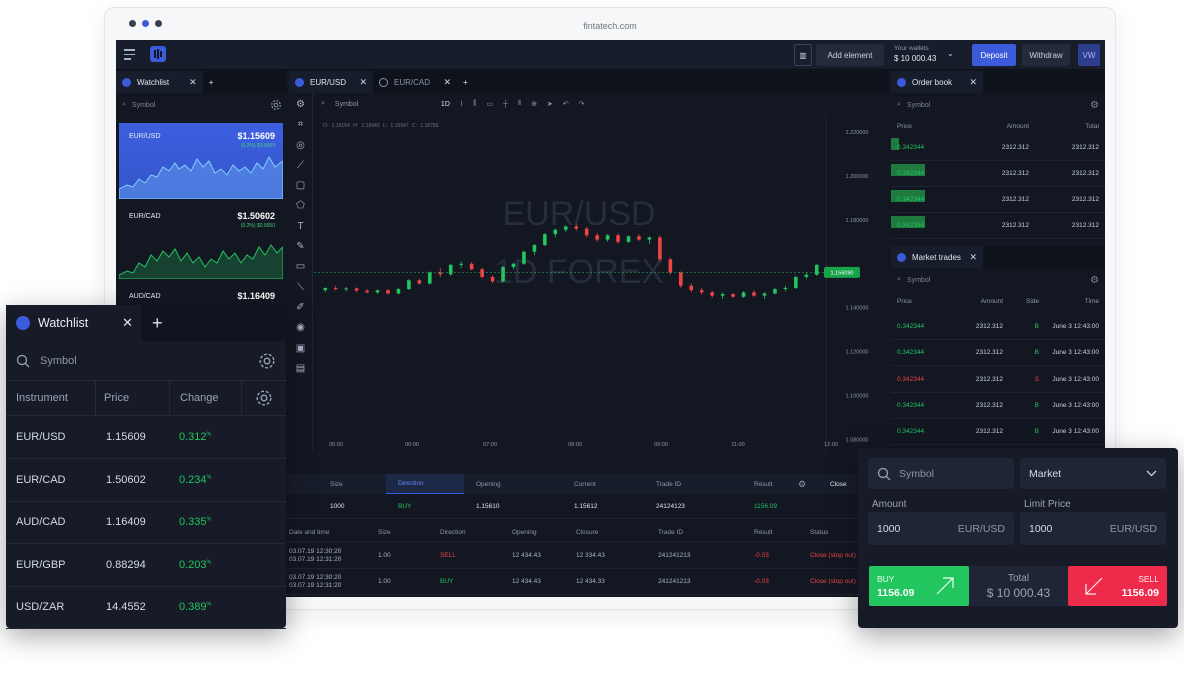 The image size is (1184, 678). What do you see at coordinates (582, 104) in the screenshot?
I see `redo-icon: ↷` at bounding box center [582, 104].